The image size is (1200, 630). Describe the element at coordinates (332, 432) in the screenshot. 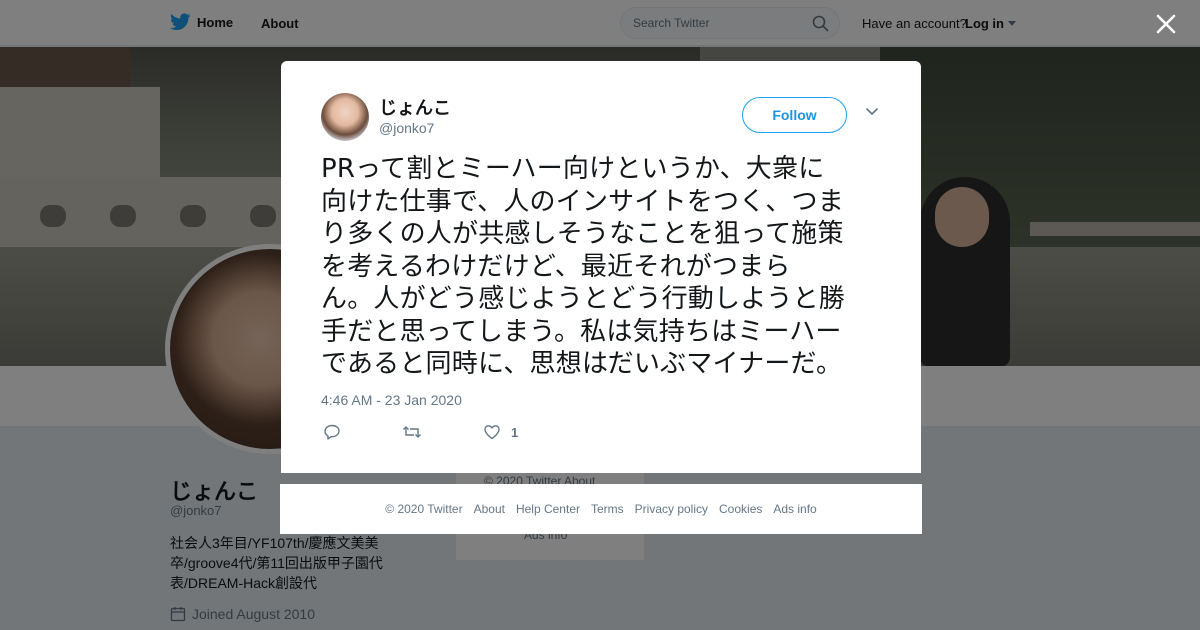

I see `reply-icon` at that location.